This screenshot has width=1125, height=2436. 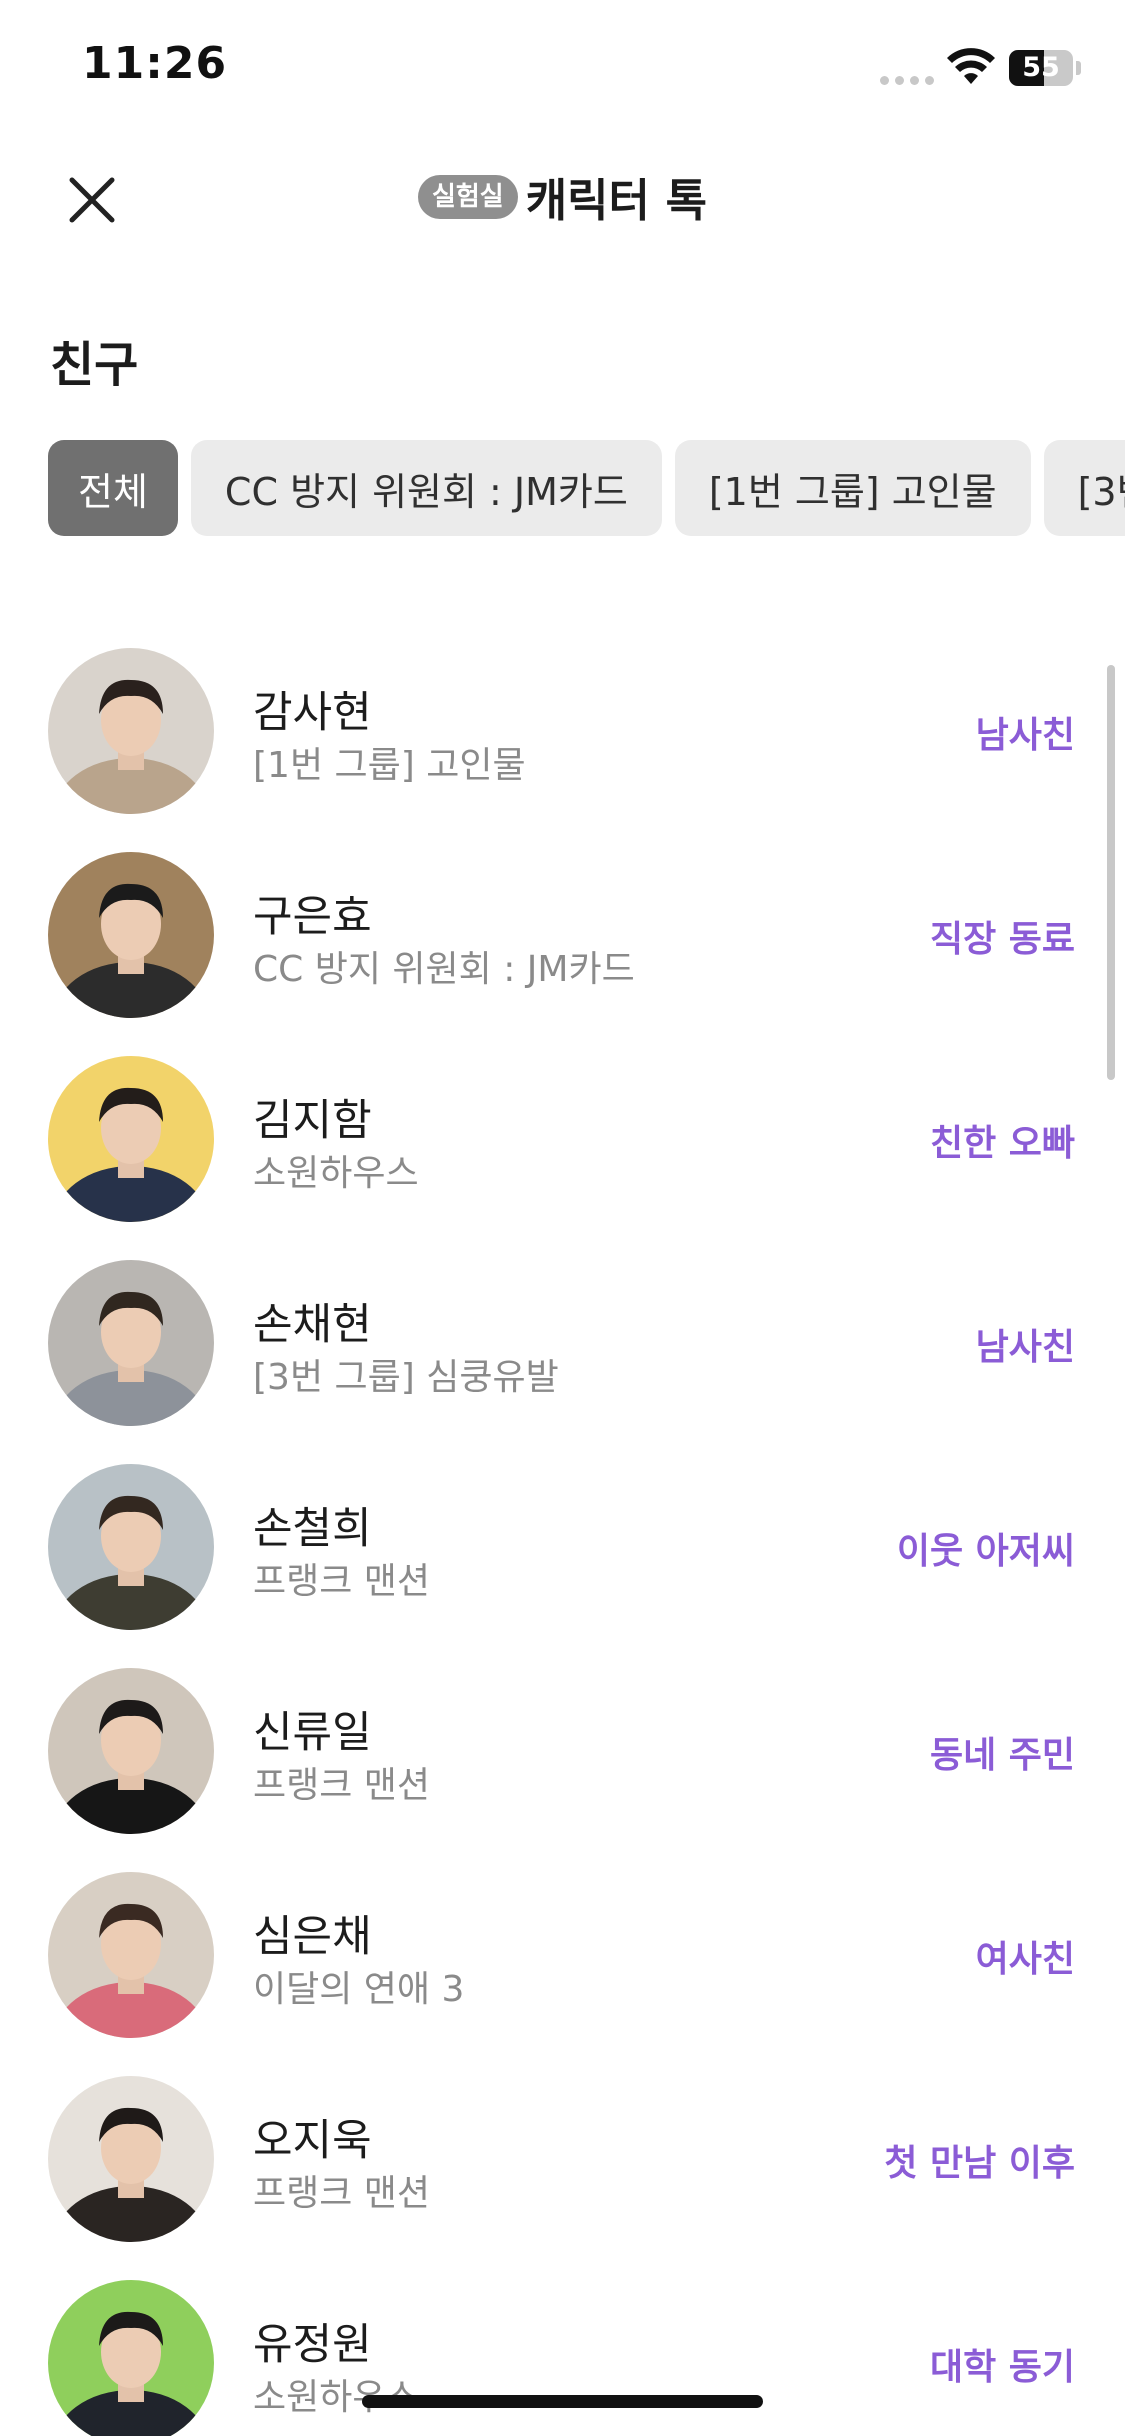 What do you see at coordinates (312, 1529) in the screenshot?
I see `friend-name: 손철희` at bounding box center [312, 1529].